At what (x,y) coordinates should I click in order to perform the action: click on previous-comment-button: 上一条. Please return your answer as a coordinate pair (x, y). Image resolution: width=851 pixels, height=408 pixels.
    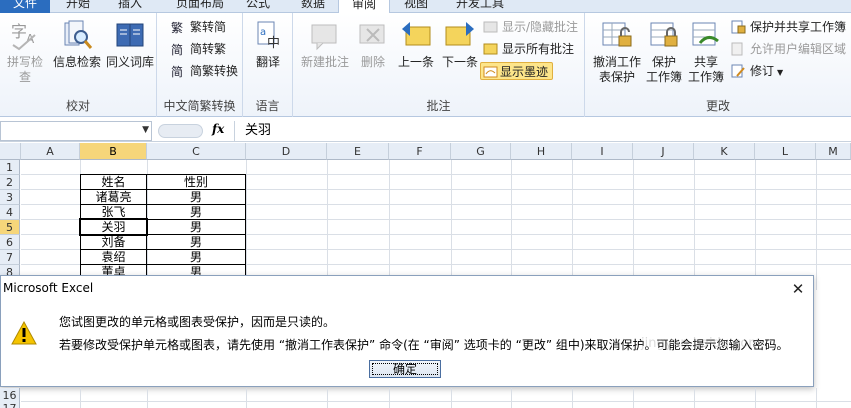
    Looking at the image, I should click on (416, 44).